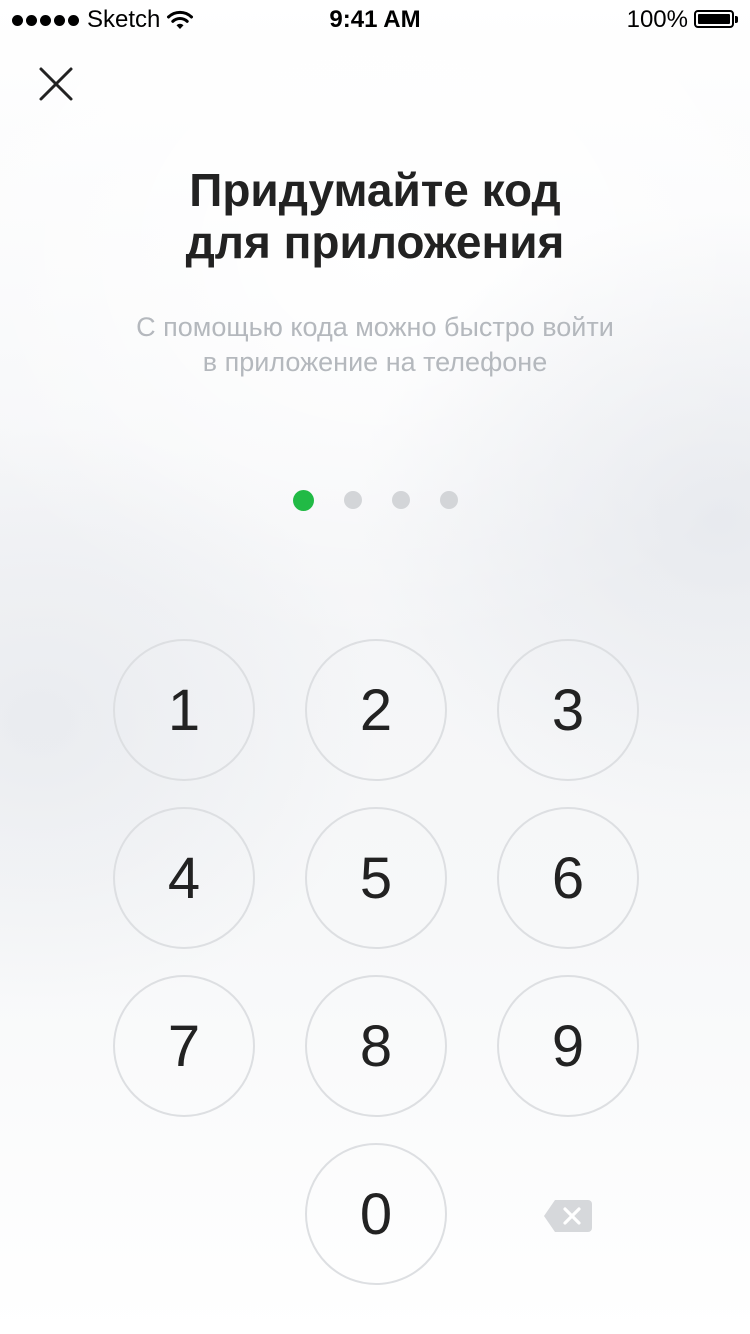 The height and width of the screenshot is (1334, 750). I want to click on keypad-key-6: 6, so click(568, 878).